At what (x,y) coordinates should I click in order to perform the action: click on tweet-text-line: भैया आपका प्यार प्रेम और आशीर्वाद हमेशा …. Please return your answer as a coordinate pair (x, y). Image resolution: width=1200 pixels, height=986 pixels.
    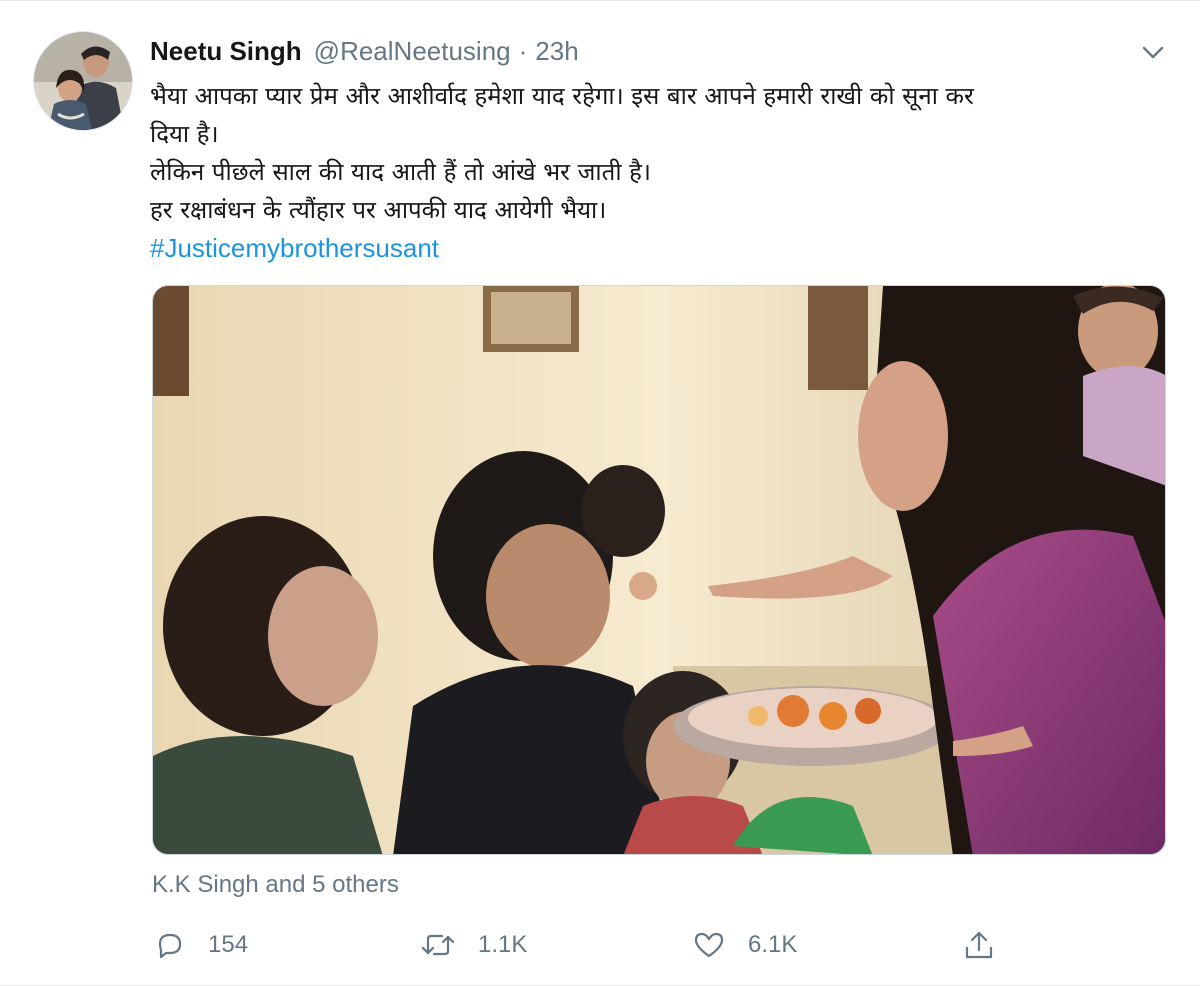
    Looking at the image, I should click on (562, 96).